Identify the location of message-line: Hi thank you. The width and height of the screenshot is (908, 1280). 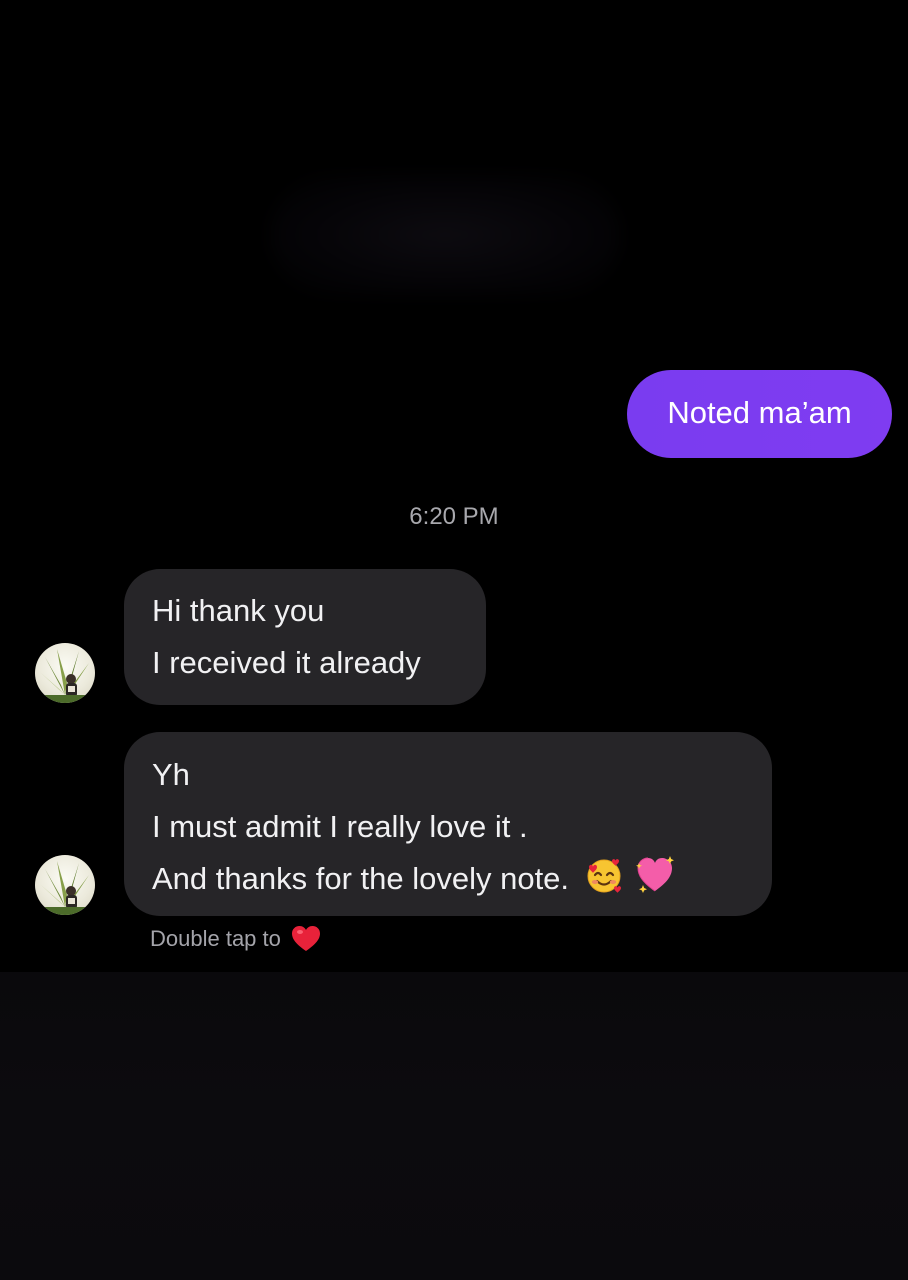
(238, 610).